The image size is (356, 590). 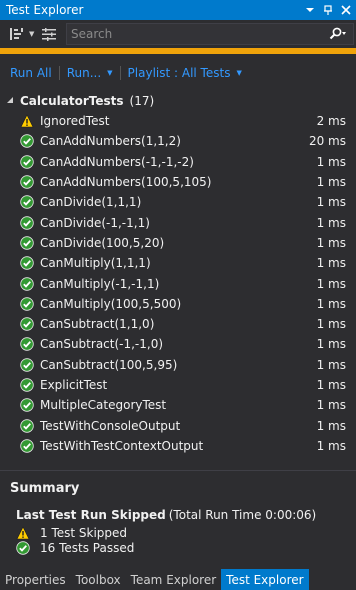 What do you see at coordinates (328, 10) in the screenshot?
I see `pin-icon` at bounding box center [328, 10].